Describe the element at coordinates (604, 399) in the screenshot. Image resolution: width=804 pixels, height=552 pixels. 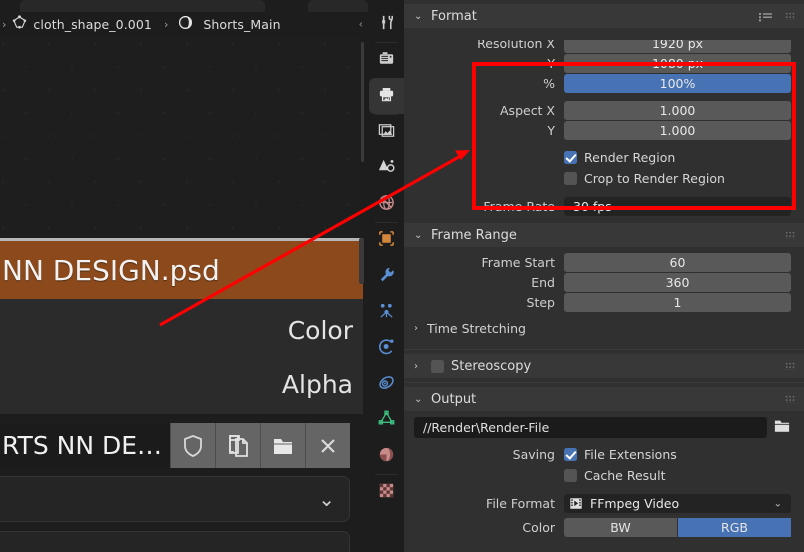
I see `panel-header-output: ⌄ Output` at that location.